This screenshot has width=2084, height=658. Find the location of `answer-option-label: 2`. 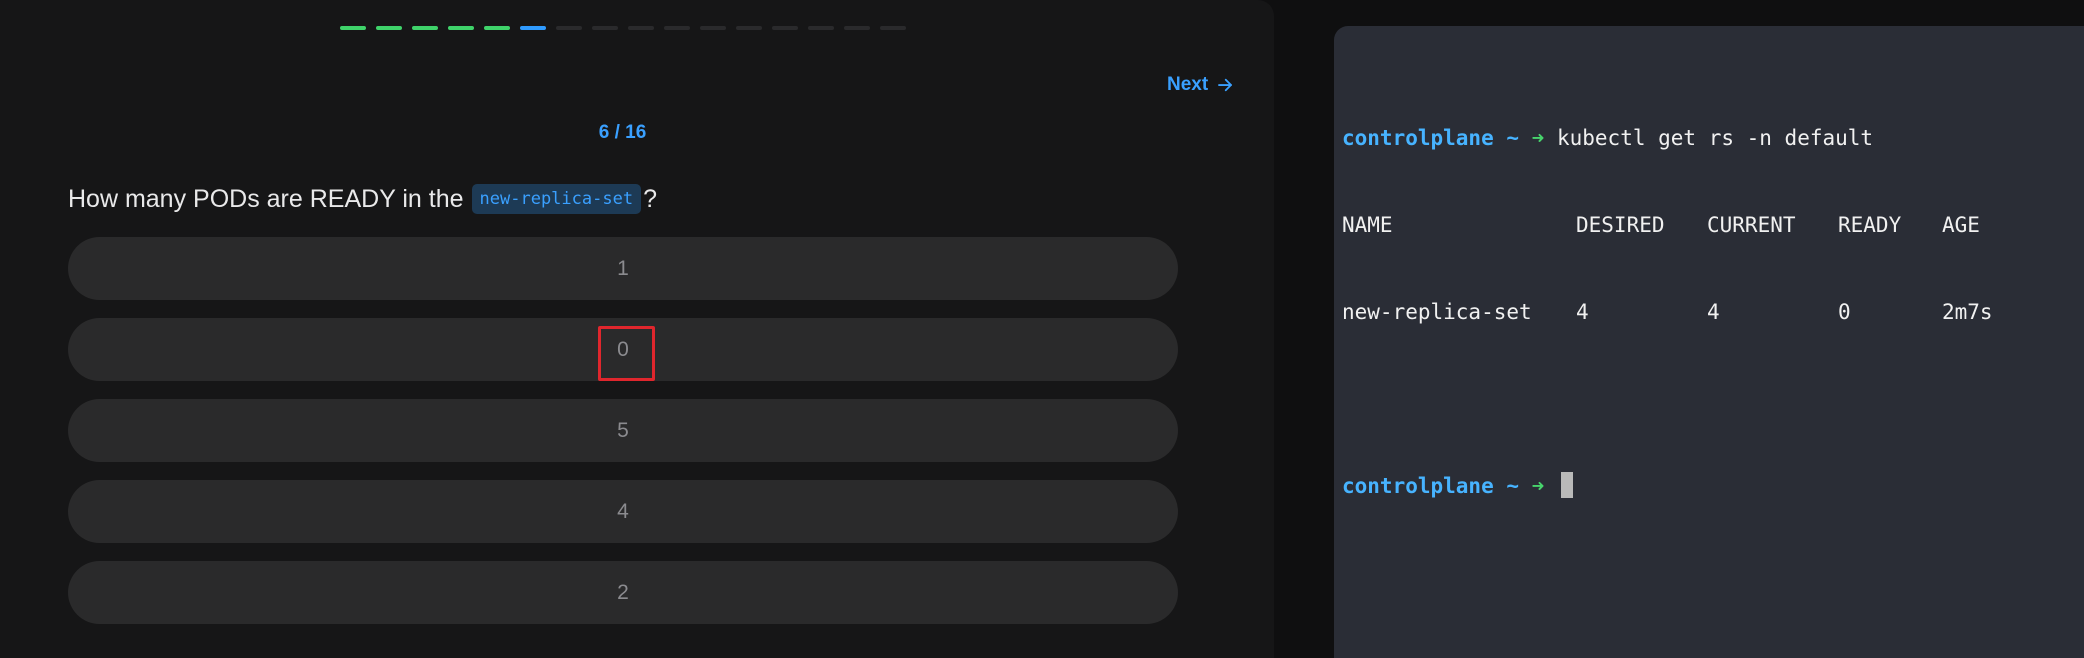

answer-option-label: 2 is located at coordinates (623, 592).